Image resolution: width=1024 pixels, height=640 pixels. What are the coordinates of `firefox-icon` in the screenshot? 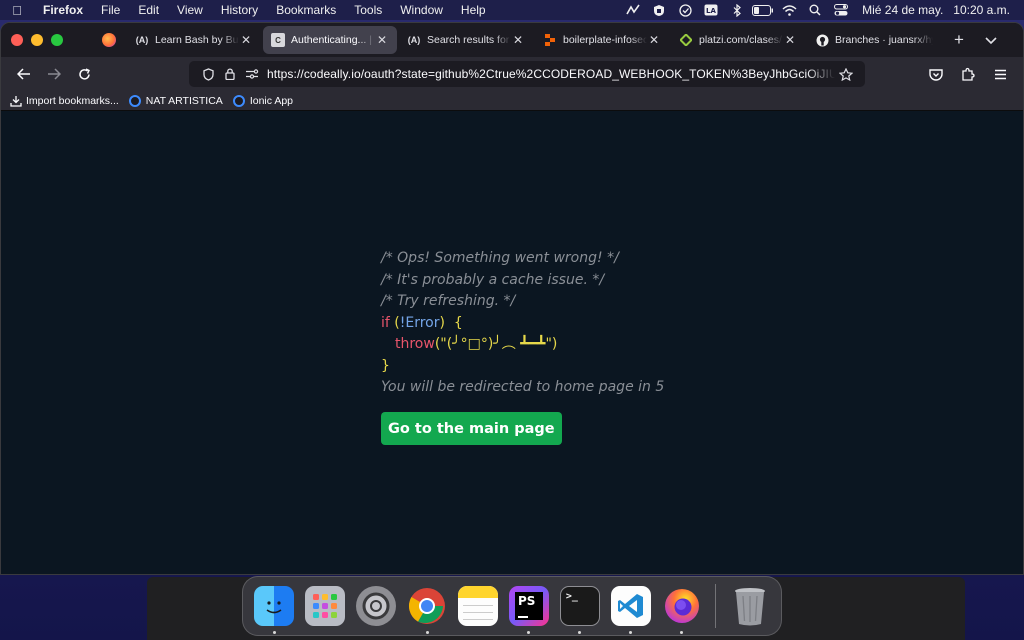 It's located at (682, 606).